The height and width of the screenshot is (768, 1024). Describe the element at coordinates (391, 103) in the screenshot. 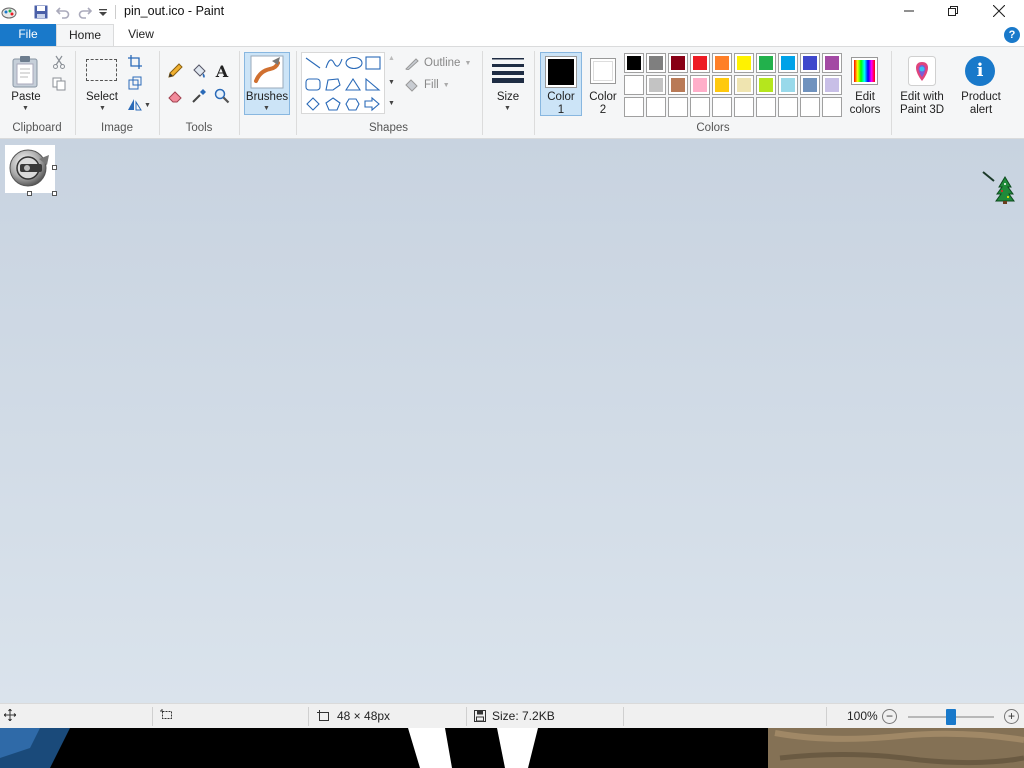

I see `shapes-expand-icon: ▼` at that location.